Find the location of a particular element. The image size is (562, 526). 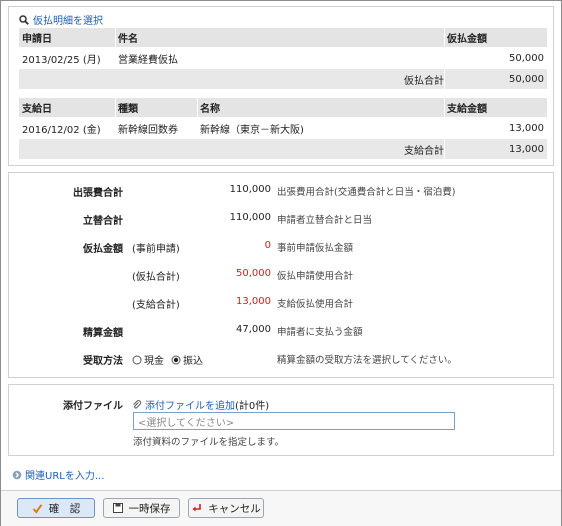

receipt-desc: 精算金額の受取方法を選択してください。 is located at coordinates (367, 360).